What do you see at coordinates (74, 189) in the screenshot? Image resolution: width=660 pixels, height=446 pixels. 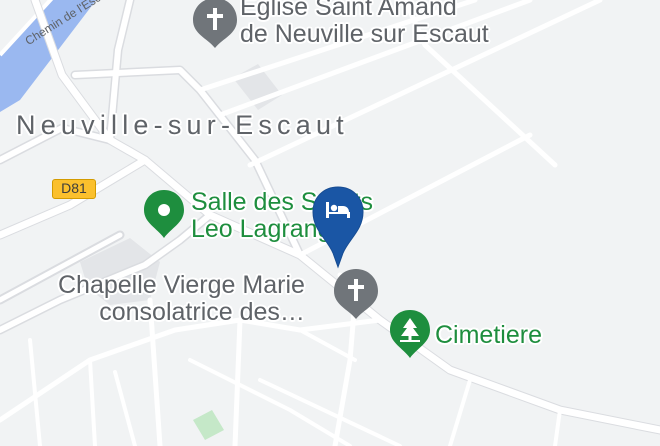 I see `road-shield-d81: D81` at bounding box center [74, 189].